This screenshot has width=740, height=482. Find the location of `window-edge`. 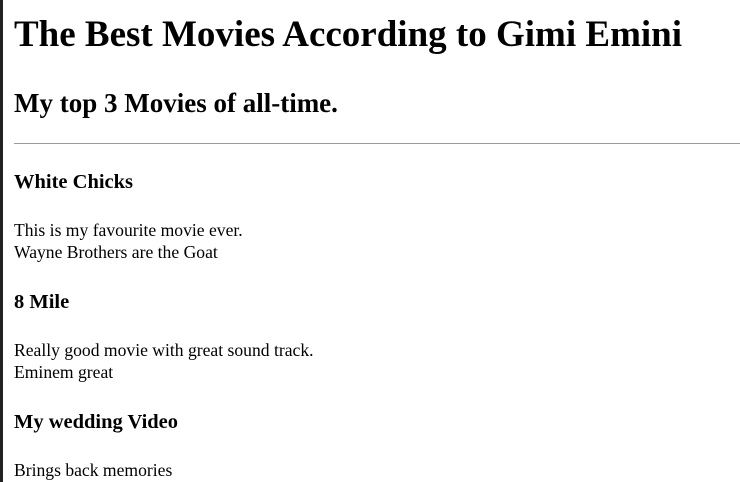

window-edge is located at coordinates (1, 241).